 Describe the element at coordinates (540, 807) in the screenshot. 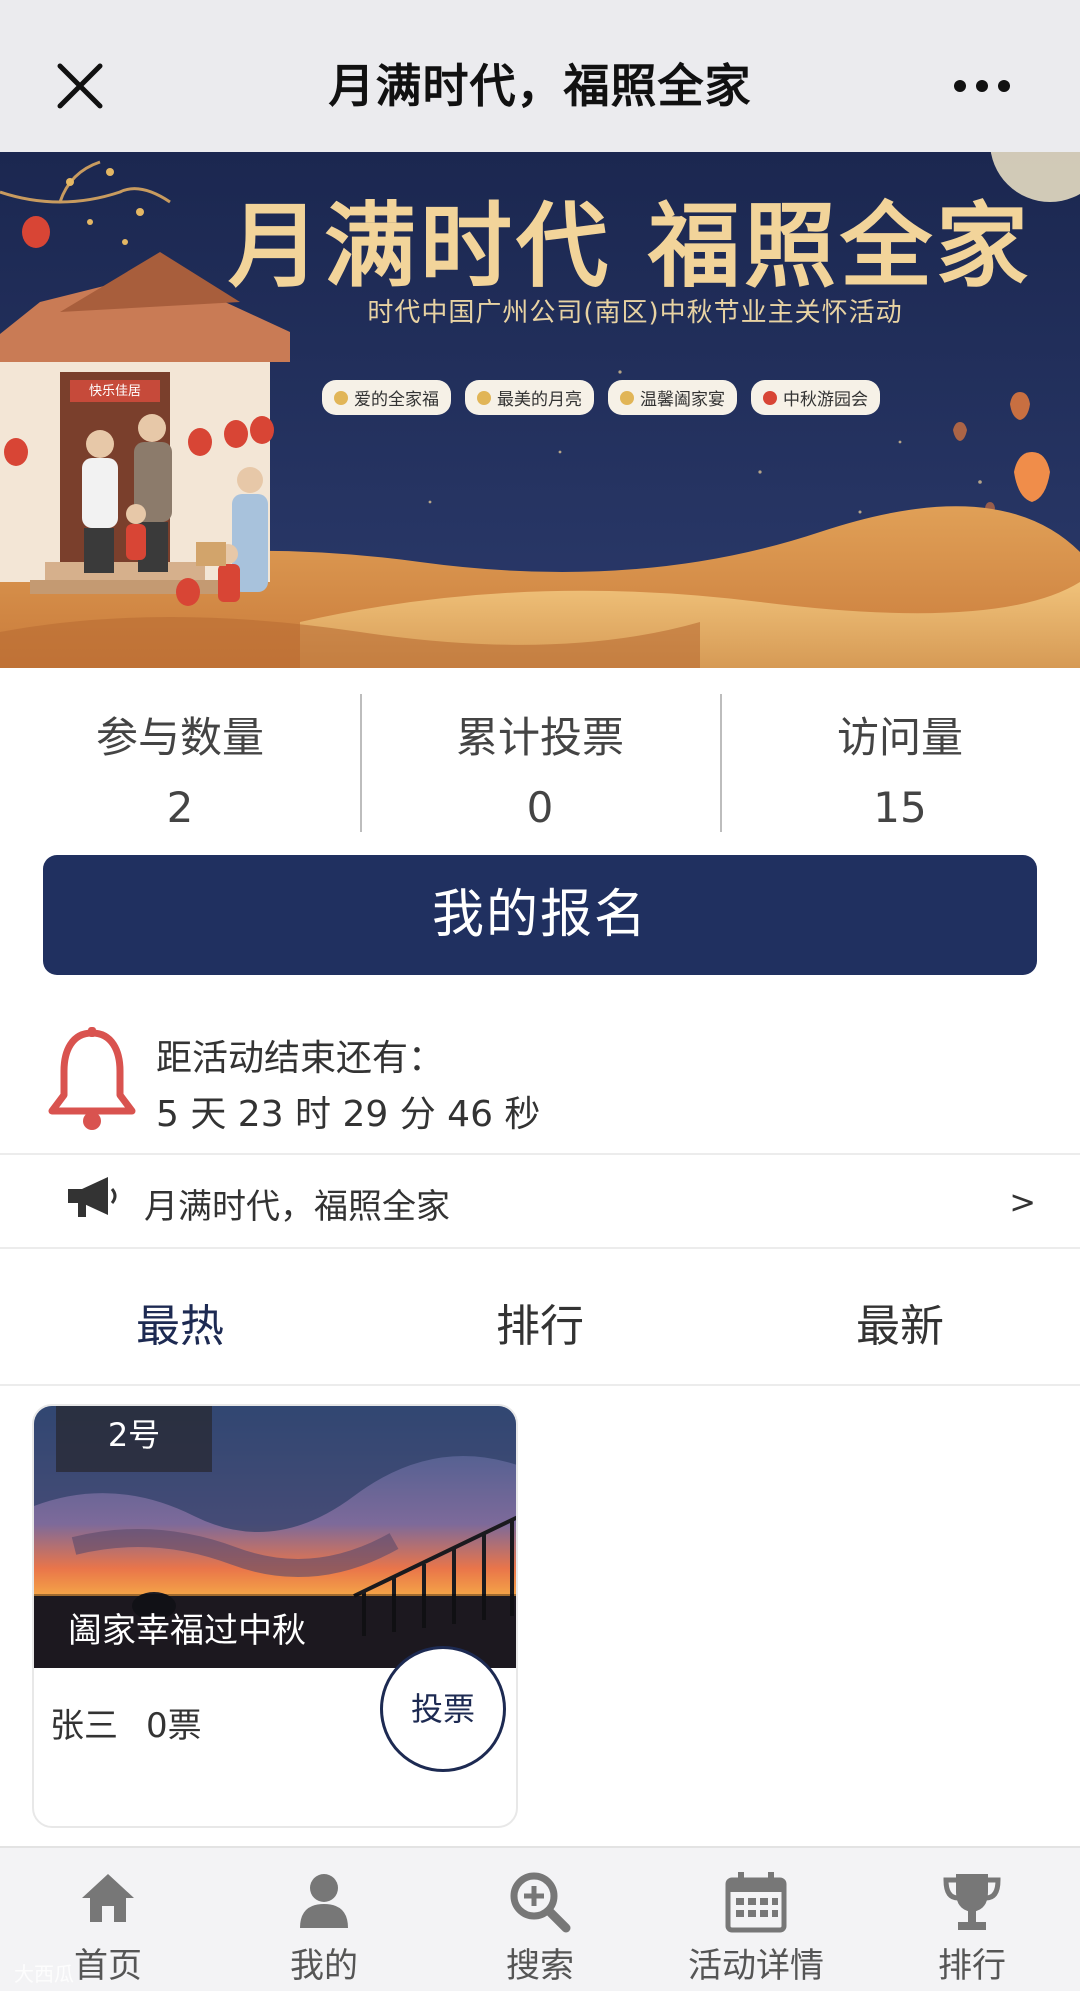

I see `stat-value: 0` at that location.